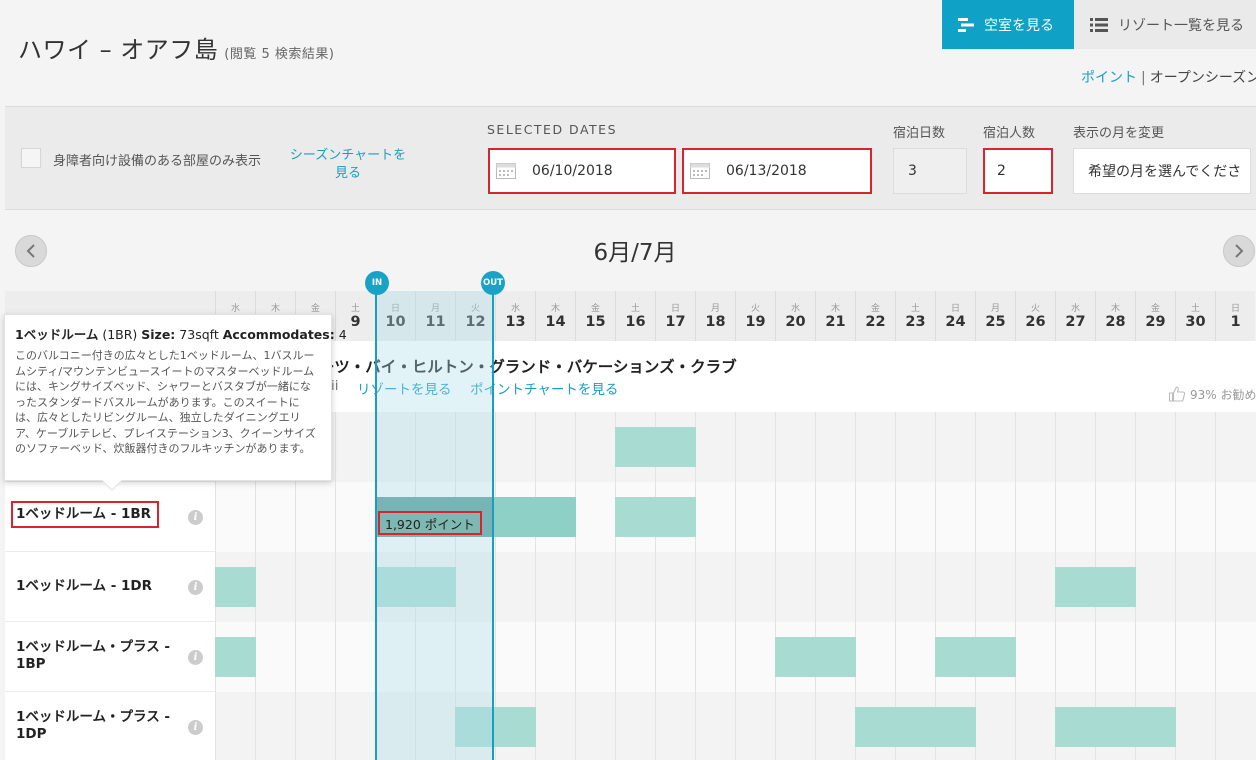 This screenshot has width=1256, height=760. I want to click on rating-text: 93% お勧め, so click(1223, 394).